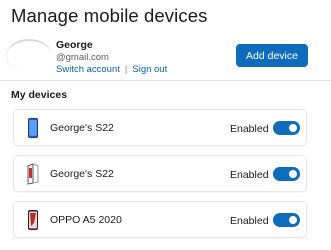  I want to click on phone-red-icon, so click(33, 220).